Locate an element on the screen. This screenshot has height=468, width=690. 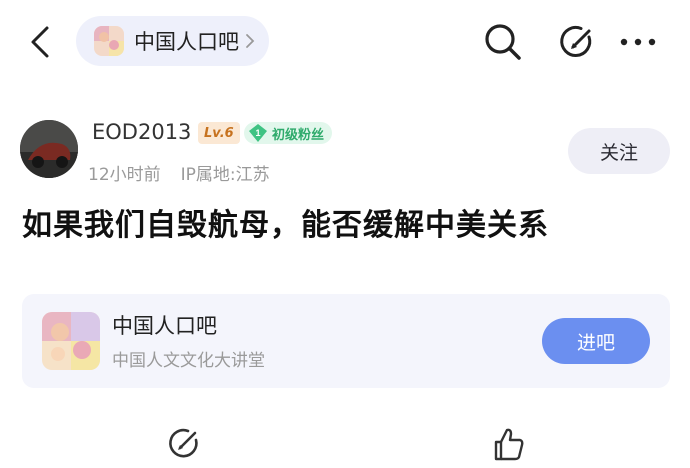
post-meta: 12小时前 IP属地:江苏 is located at coordinates (179, 172).